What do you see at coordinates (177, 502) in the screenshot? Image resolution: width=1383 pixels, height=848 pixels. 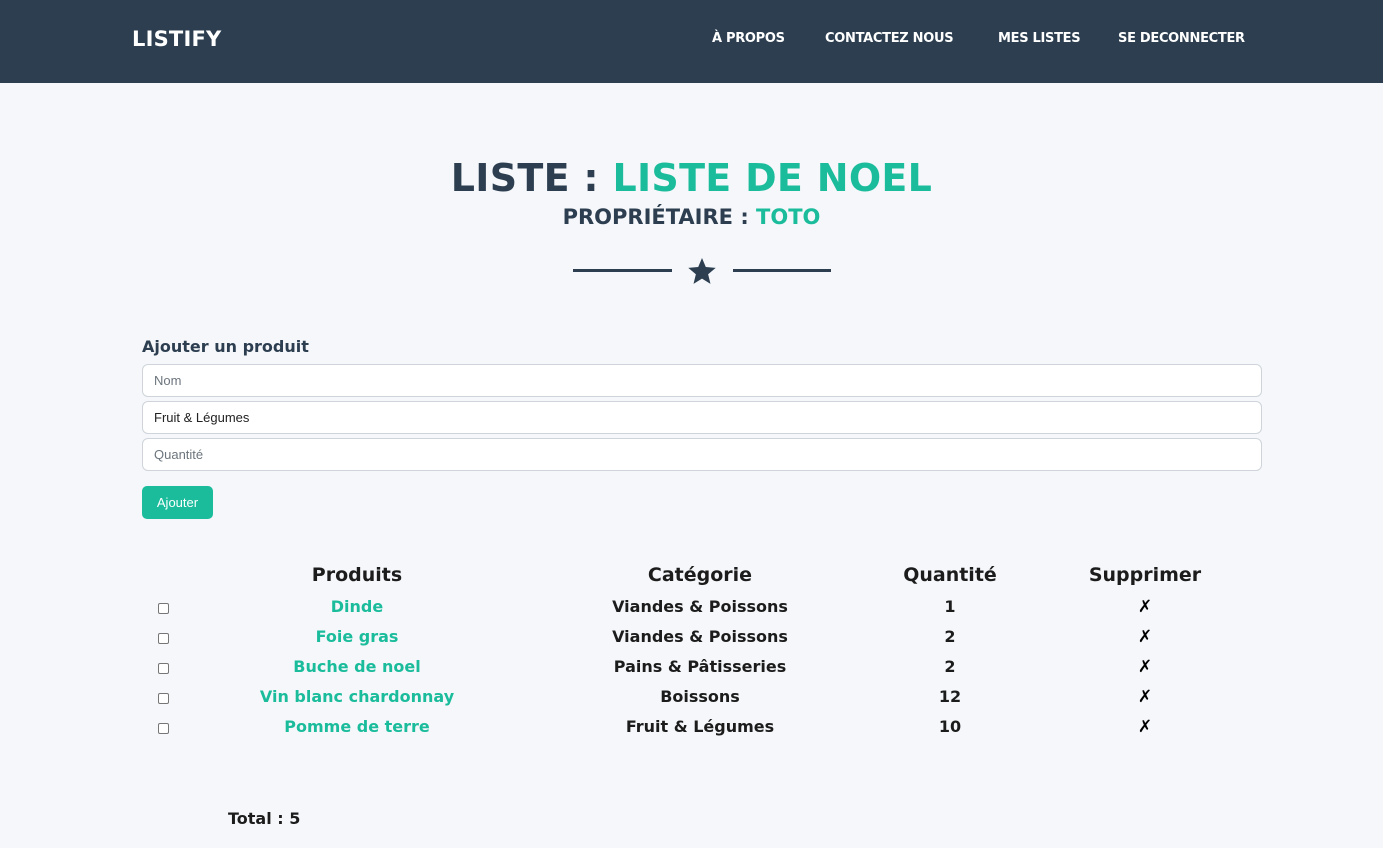 I see `add-product-button: Ajouter` at bounding box center [177, 502].